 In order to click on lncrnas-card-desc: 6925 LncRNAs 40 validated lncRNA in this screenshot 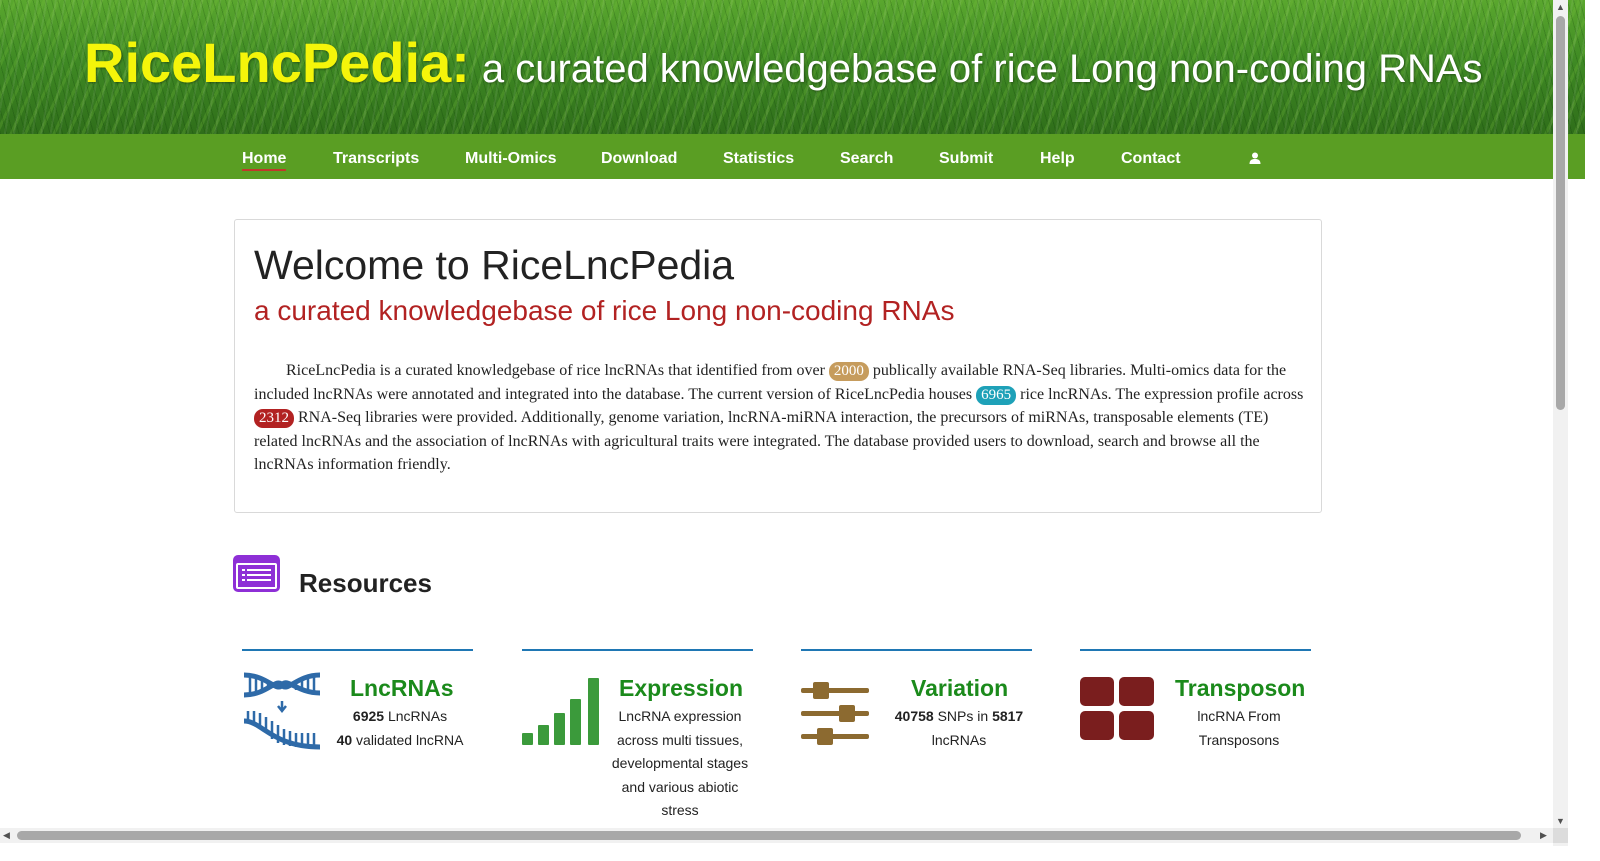, I will do `click(400, 728)`.